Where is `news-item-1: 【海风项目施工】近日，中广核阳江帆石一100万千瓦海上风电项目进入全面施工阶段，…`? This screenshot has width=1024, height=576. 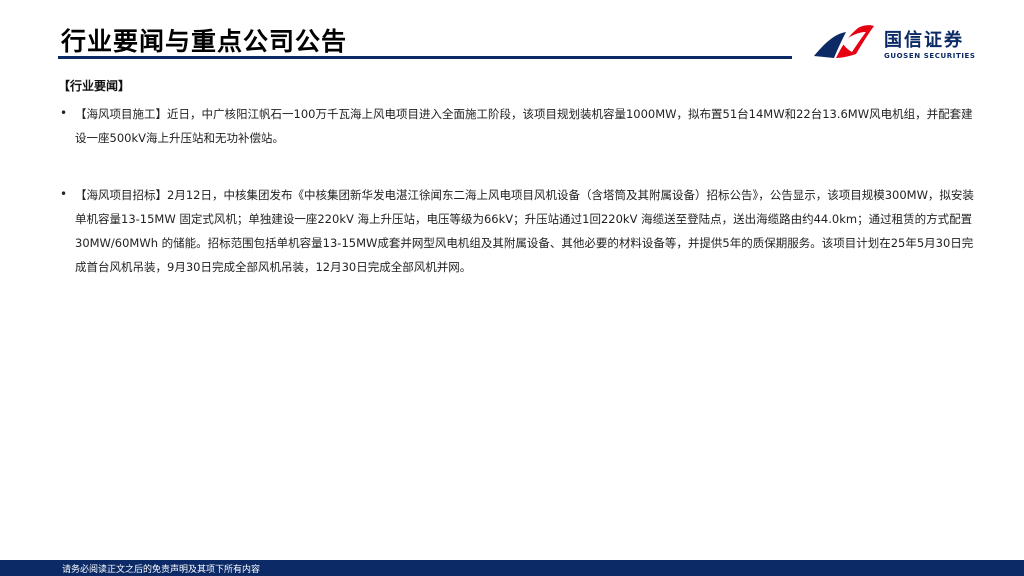
news-item-1: 【海风项目施工】近日，中广核阳江帆石一100万千瓦海上风电项目进入全面施工阶段，… is located at coordinates (524, 126).